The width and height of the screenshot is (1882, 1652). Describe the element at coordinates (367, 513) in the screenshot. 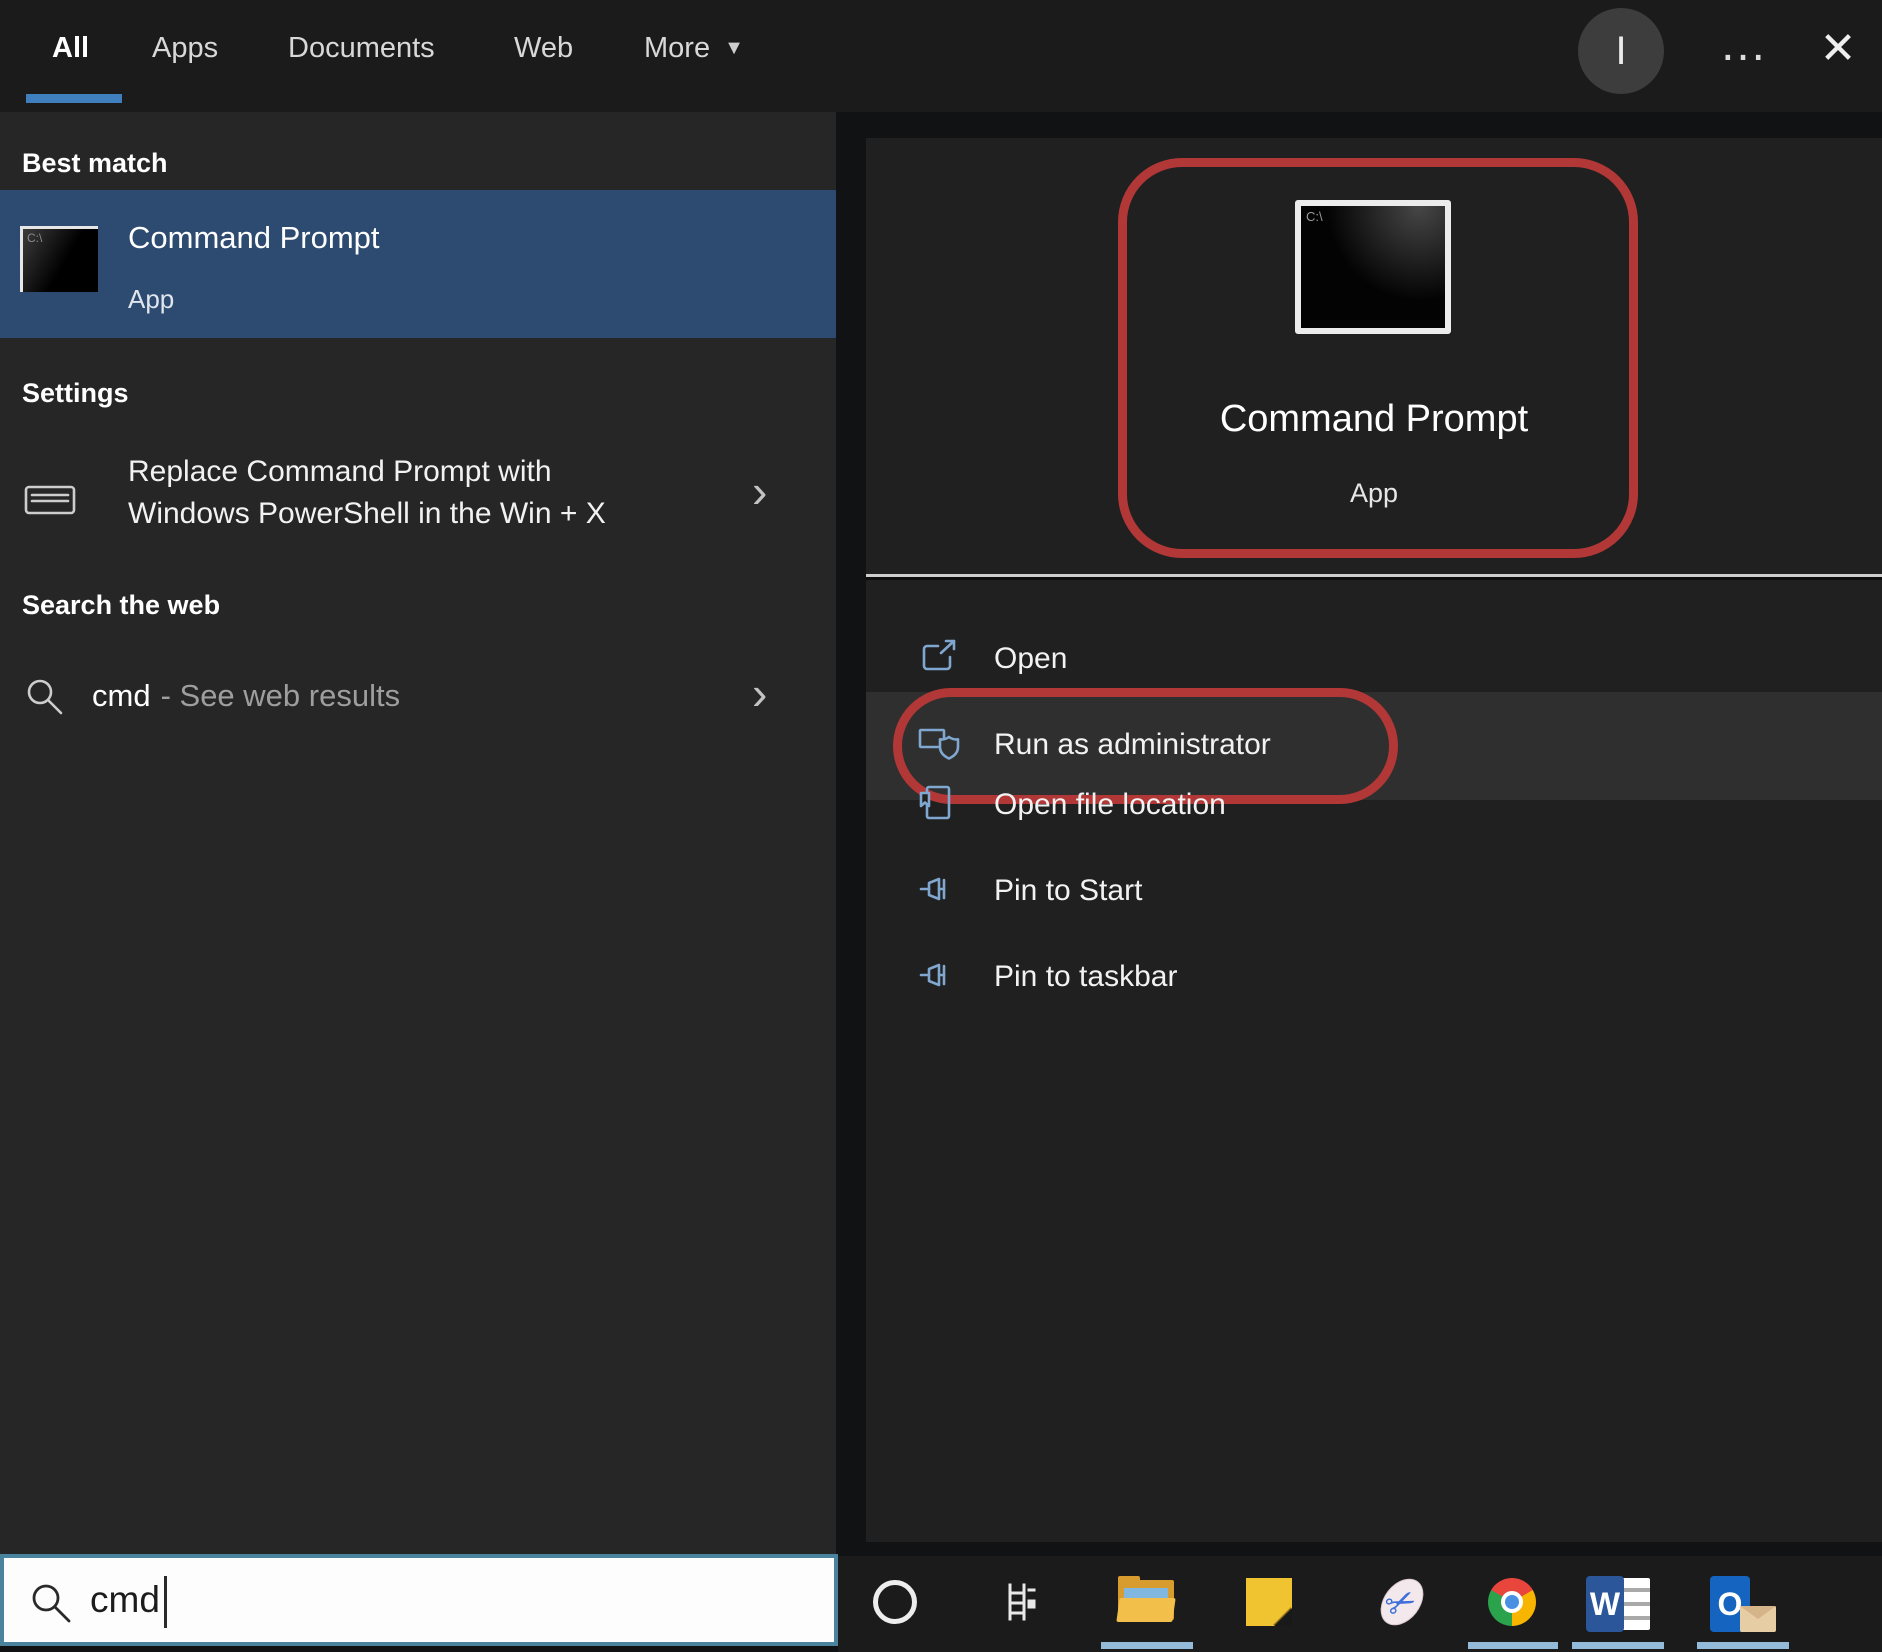

I see `settings-result-line2: Windows PowerShell in the Win + X` at that location.